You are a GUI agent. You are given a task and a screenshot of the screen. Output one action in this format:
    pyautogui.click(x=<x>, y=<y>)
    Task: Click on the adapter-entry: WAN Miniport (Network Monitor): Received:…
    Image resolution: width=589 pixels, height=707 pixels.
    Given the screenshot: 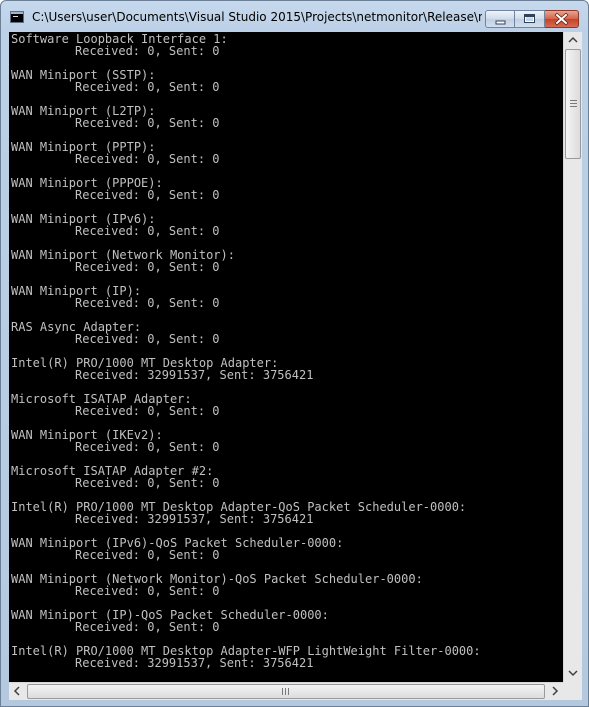 What is the action you would take?
    pyautogui.click(x=246, y=267)
    